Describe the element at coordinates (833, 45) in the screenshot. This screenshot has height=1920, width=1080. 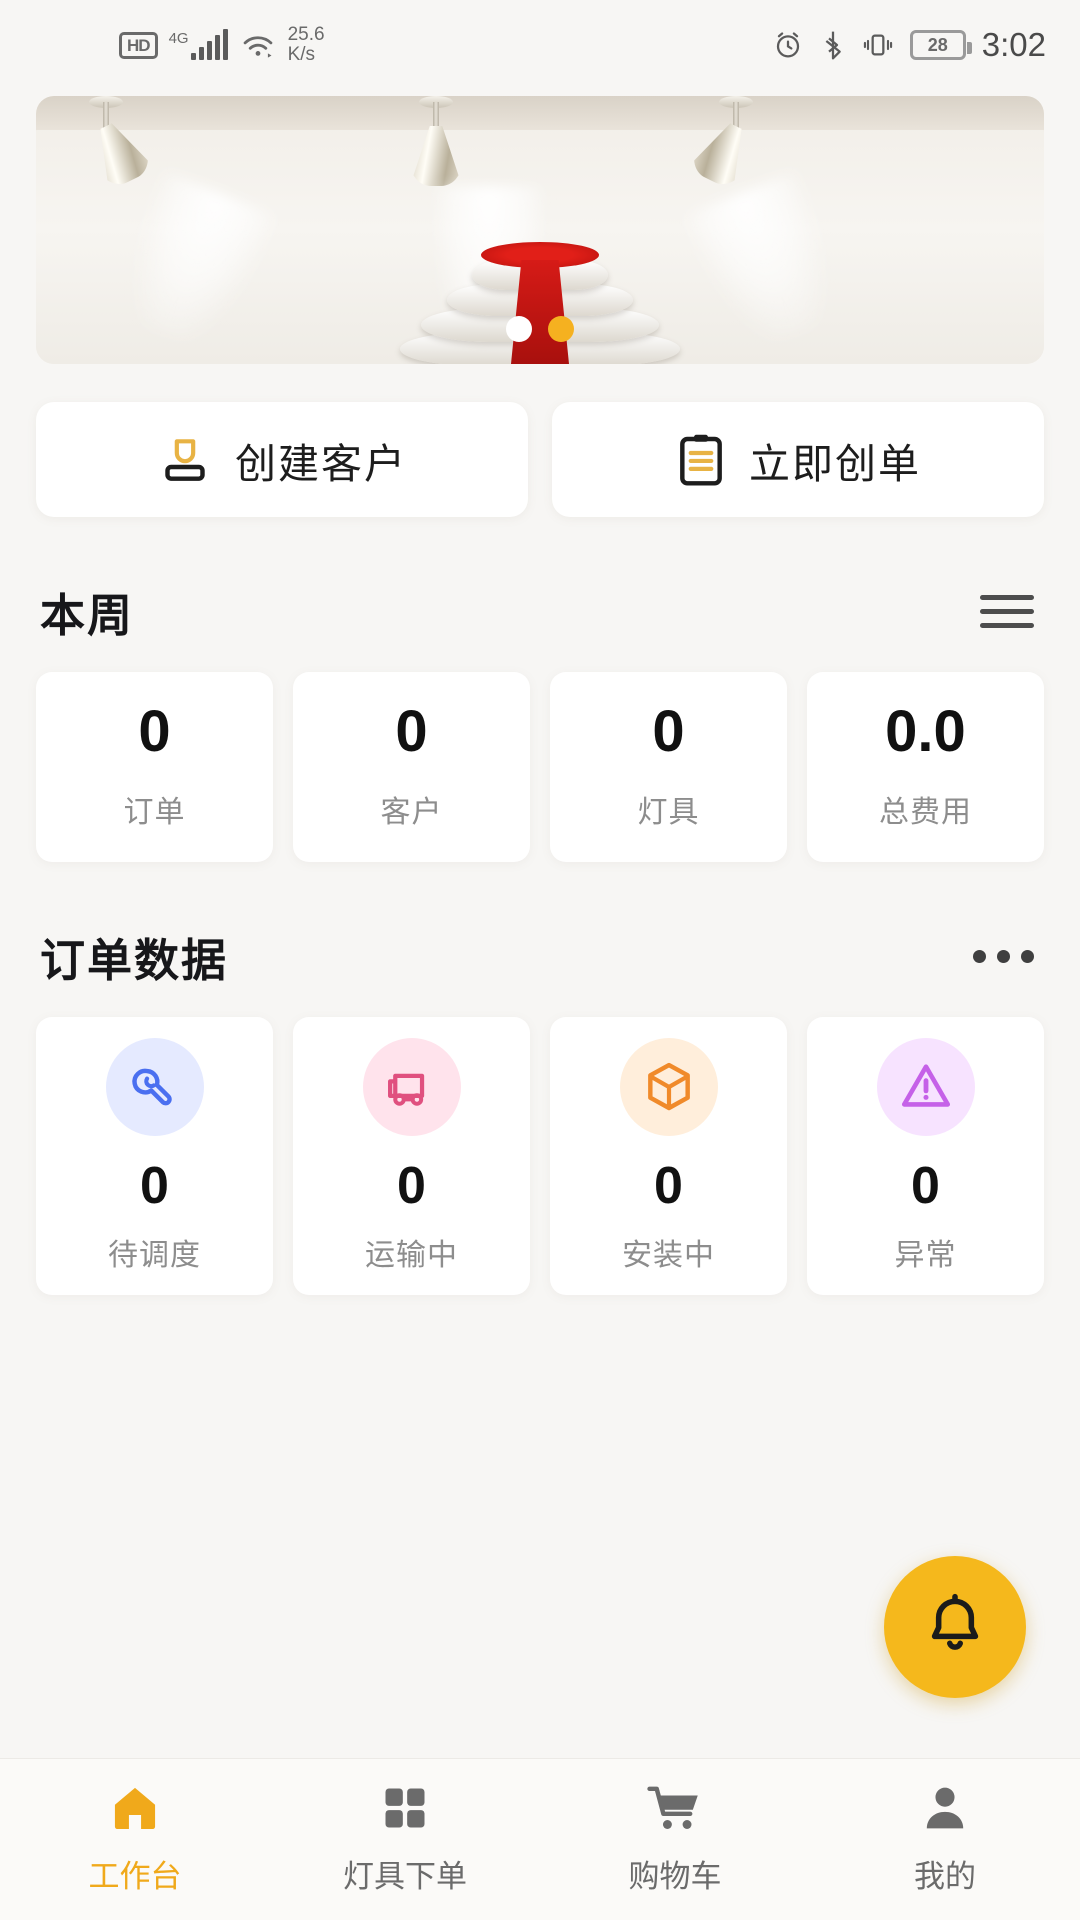
I see `bluetooth-icon` at that location.